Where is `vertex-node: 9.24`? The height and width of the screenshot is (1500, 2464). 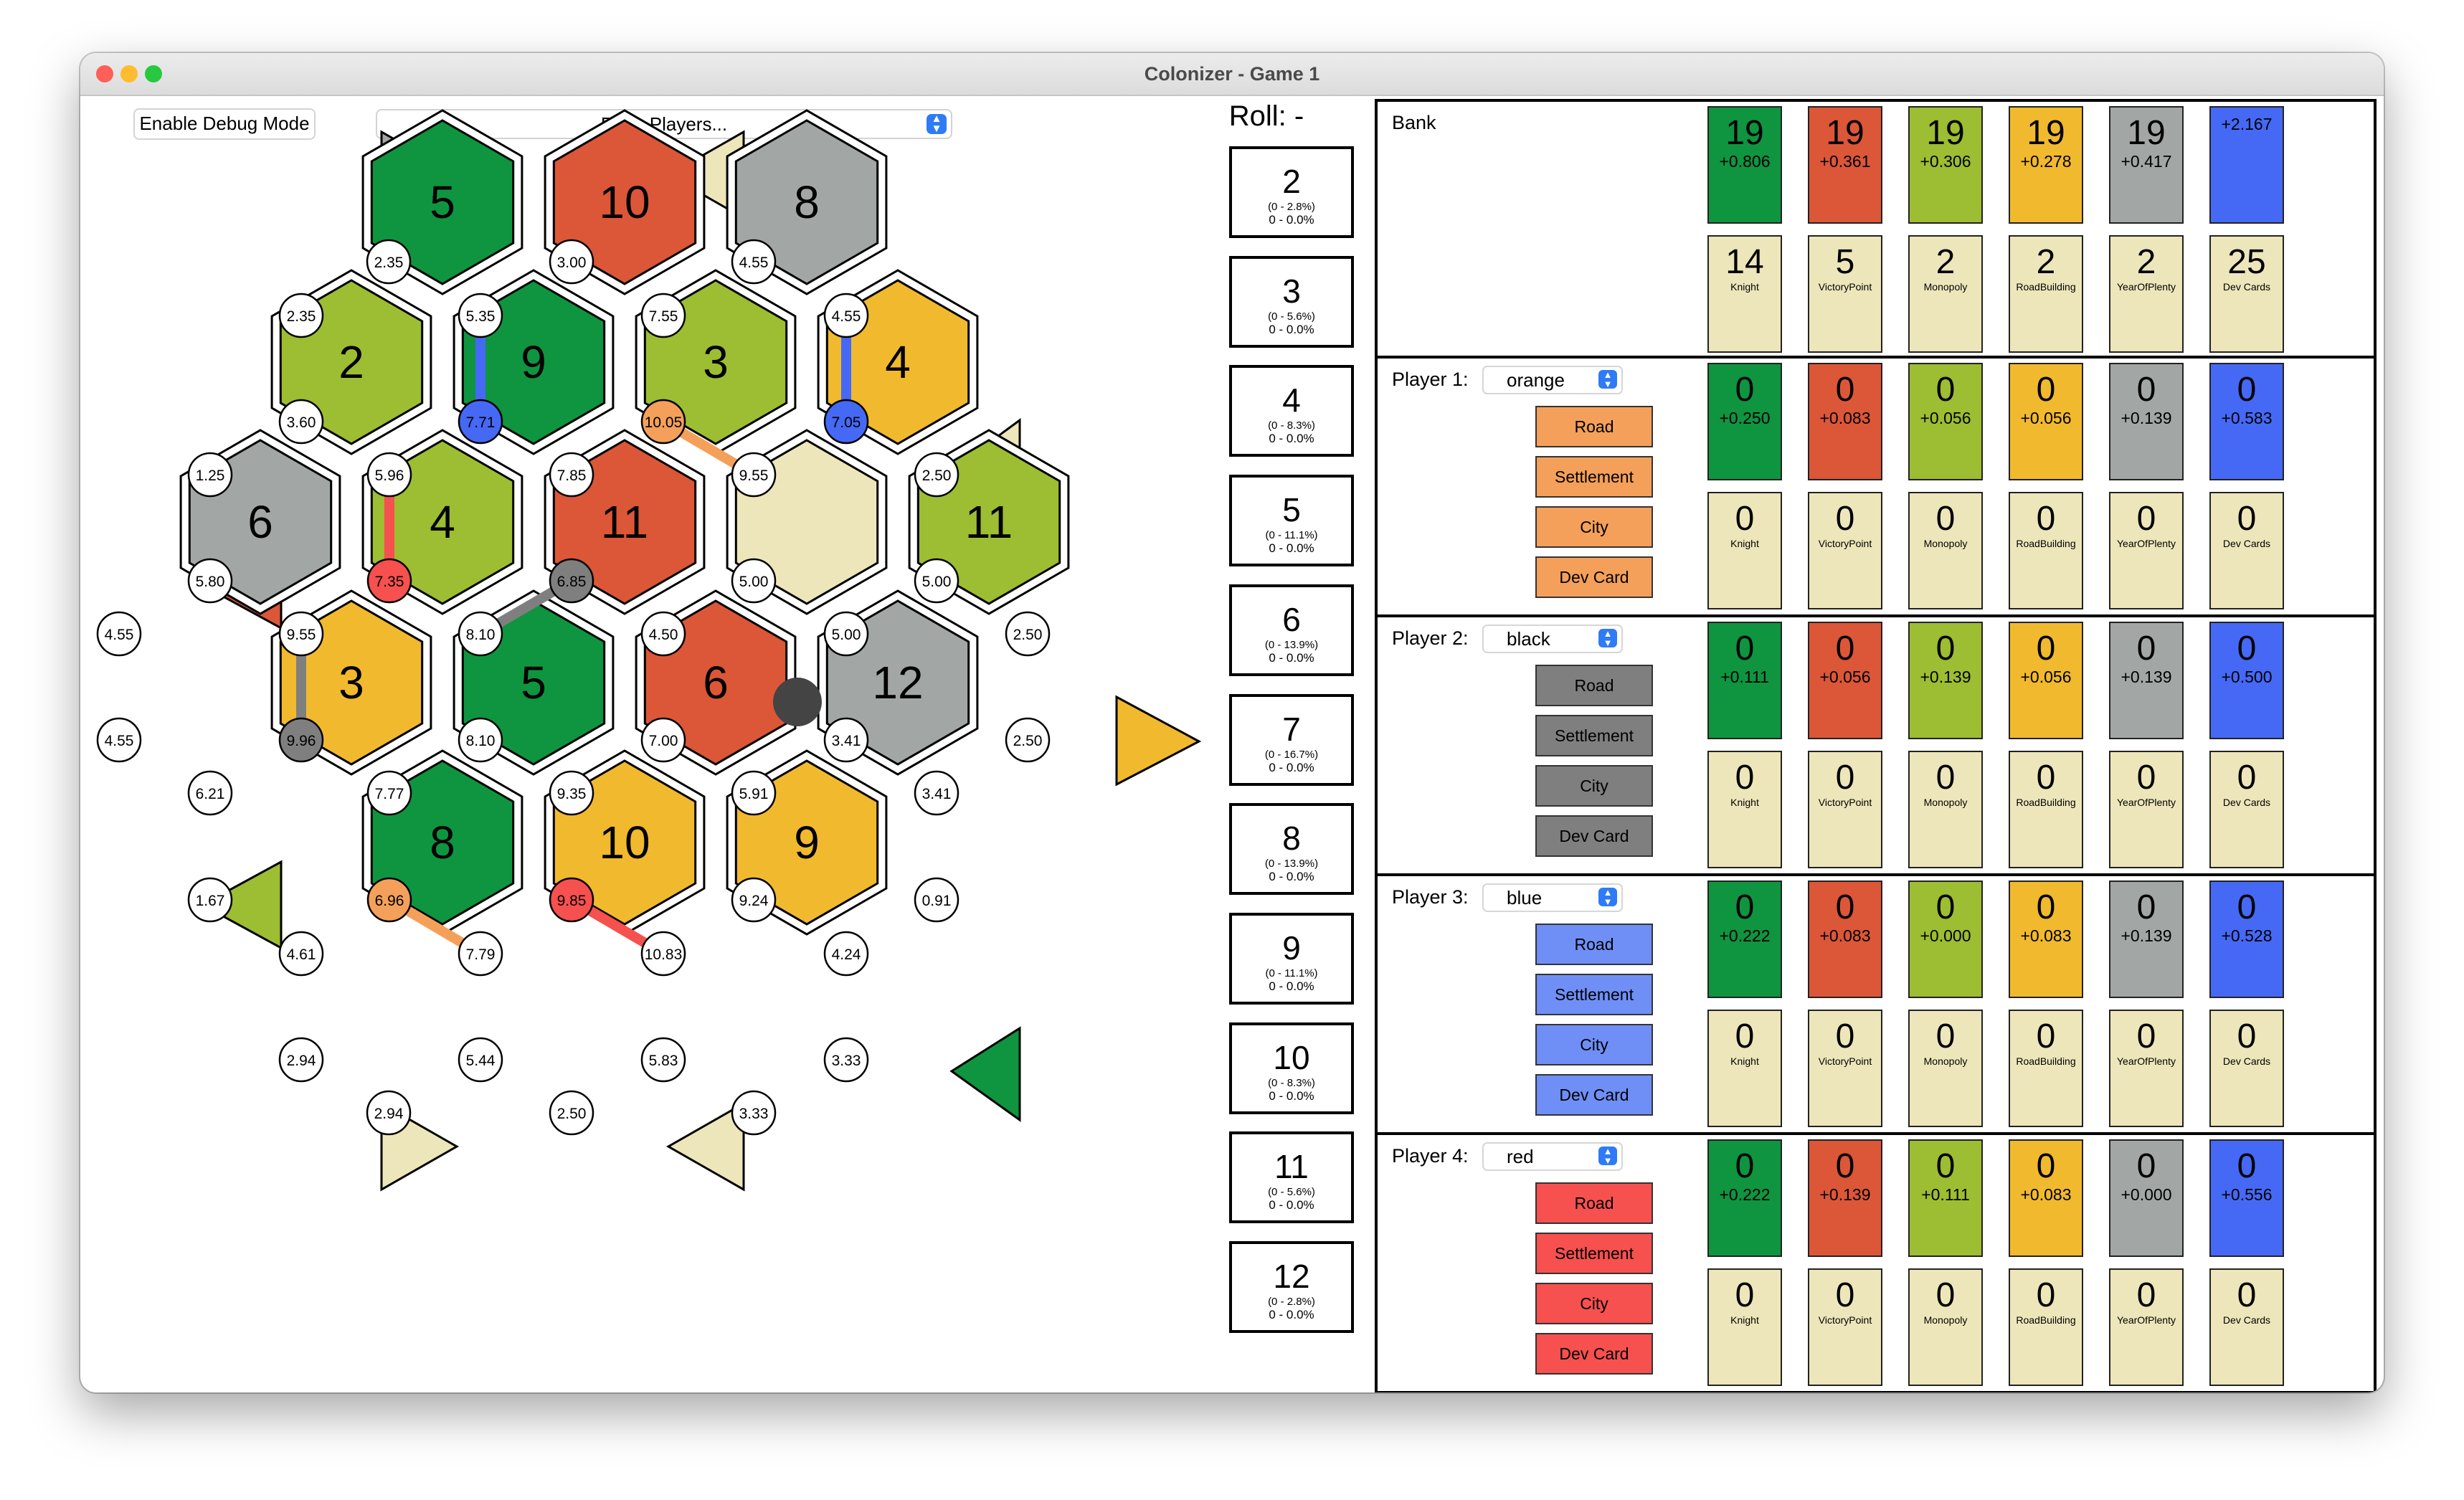 vertex-node: 9.24 is located at coordinates (754, 900).